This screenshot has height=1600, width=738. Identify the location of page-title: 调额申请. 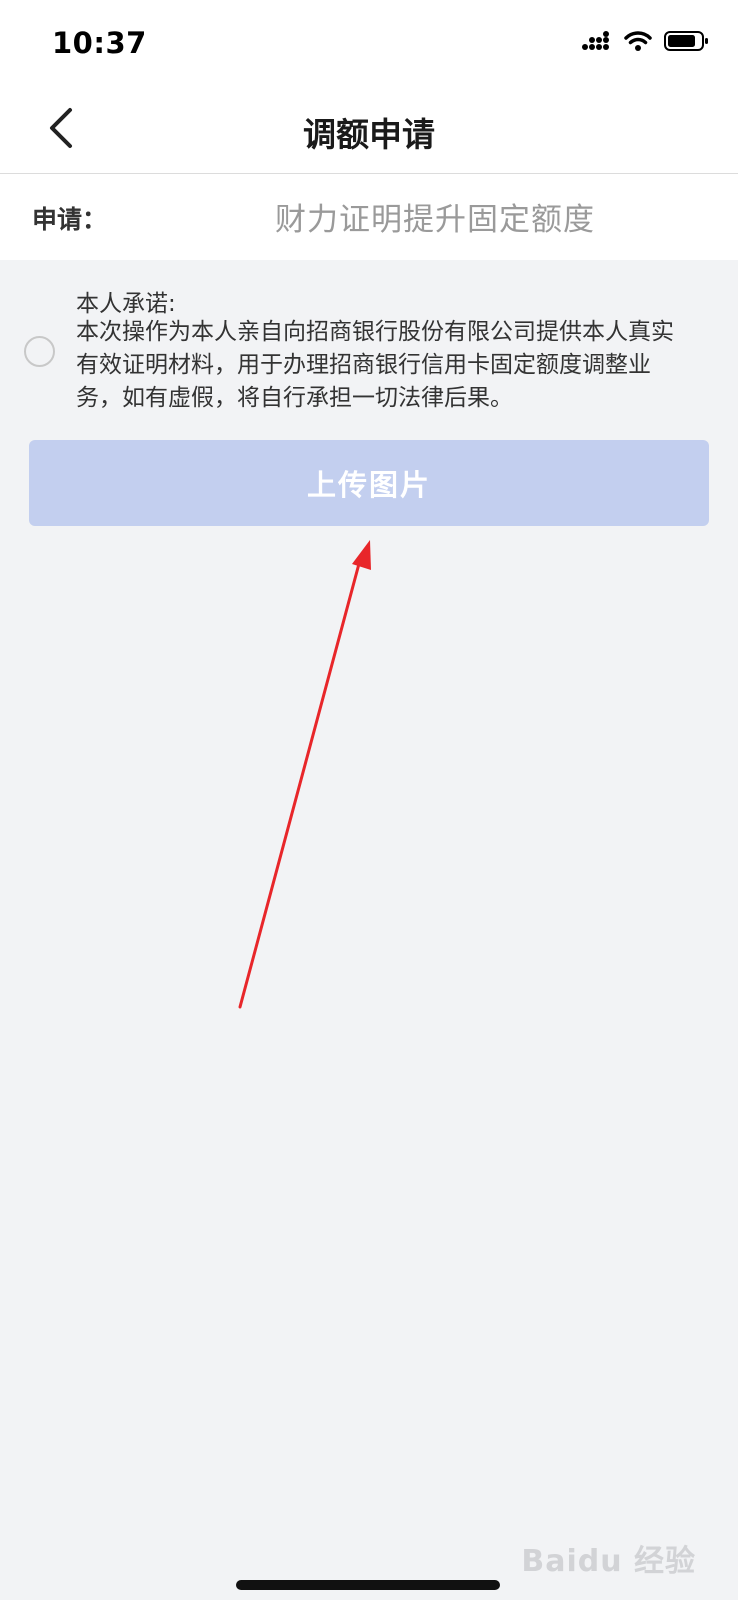
(369, 134).